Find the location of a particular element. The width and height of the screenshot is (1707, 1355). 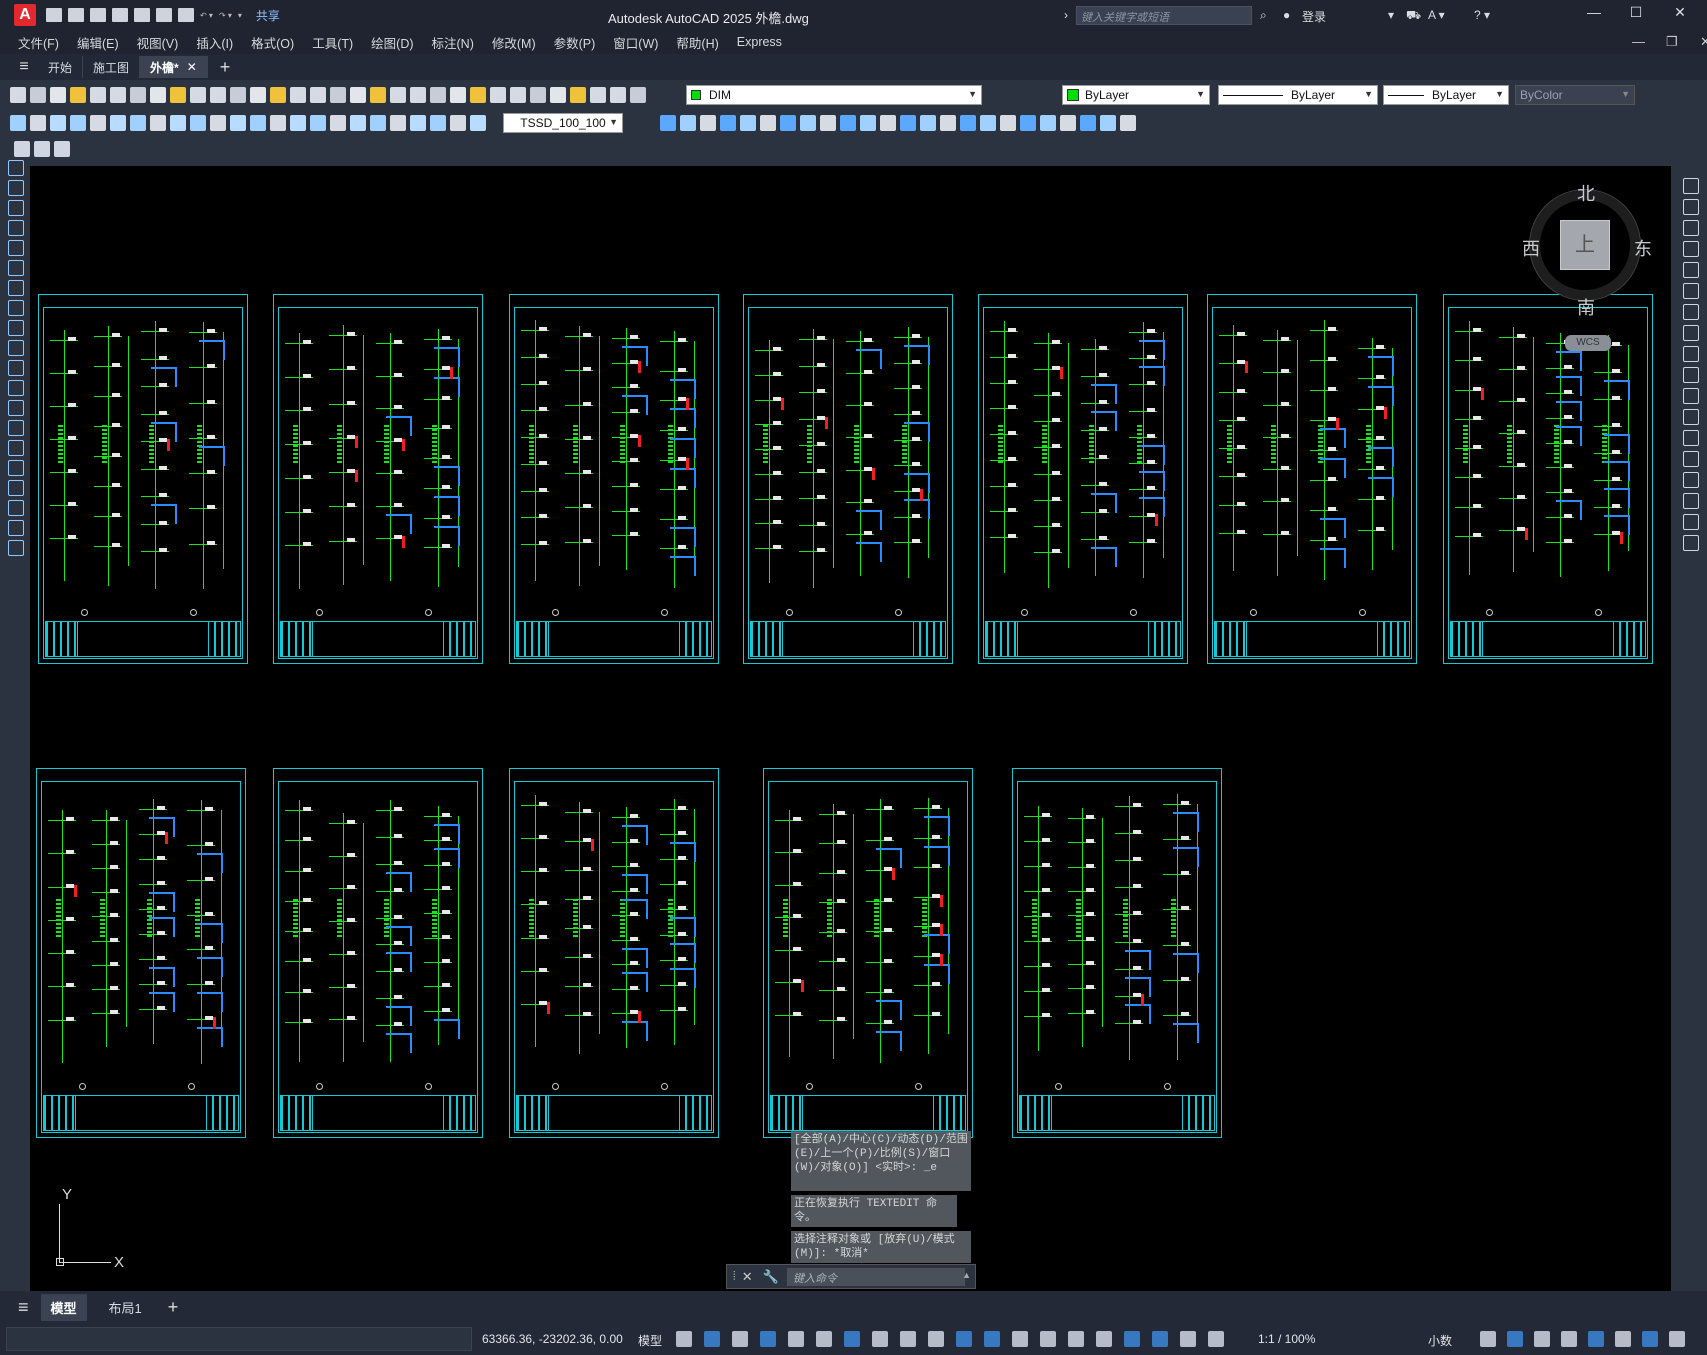

print-icon is located at coordinates (186, 15).